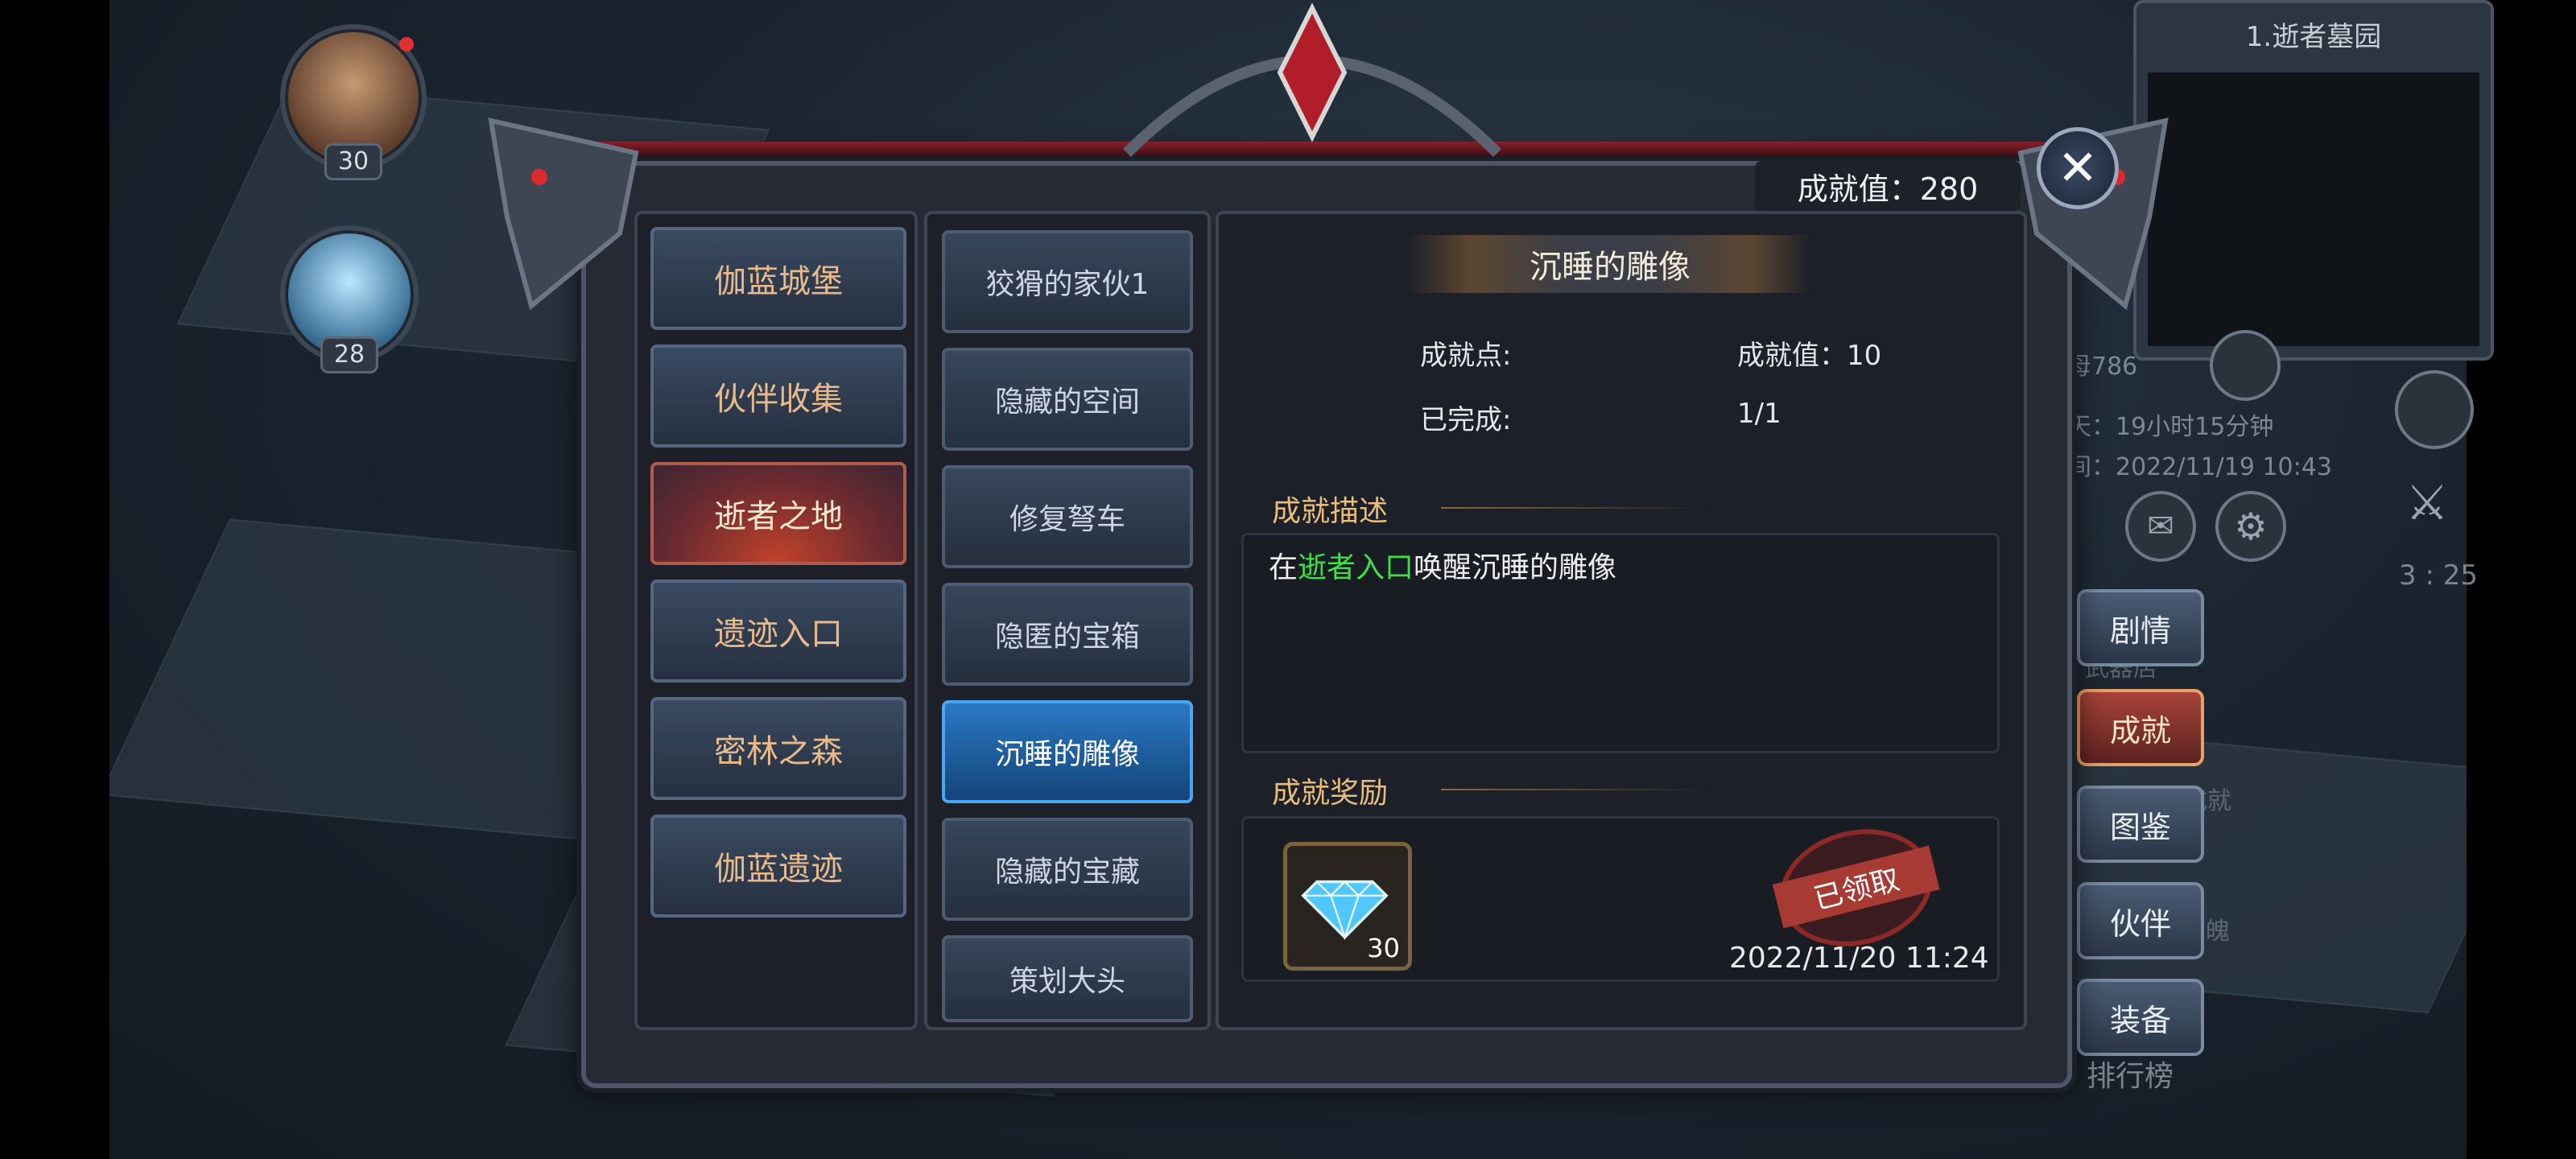  Describe the element at coordinates (1856, 887) in the screenshot. I see `claimed-stamp-label: 已领取` at that location.